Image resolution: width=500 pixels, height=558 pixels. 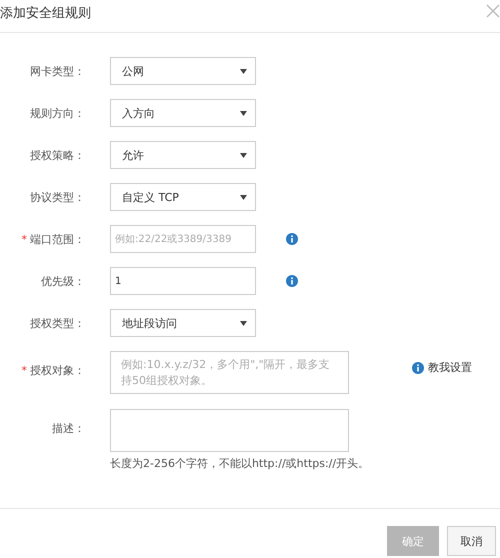 What do you see at coordinates (183, 239) in the screenshot?
I see `input-field: 例如:22/22或3389/3389` at bounding box center [183, 239].